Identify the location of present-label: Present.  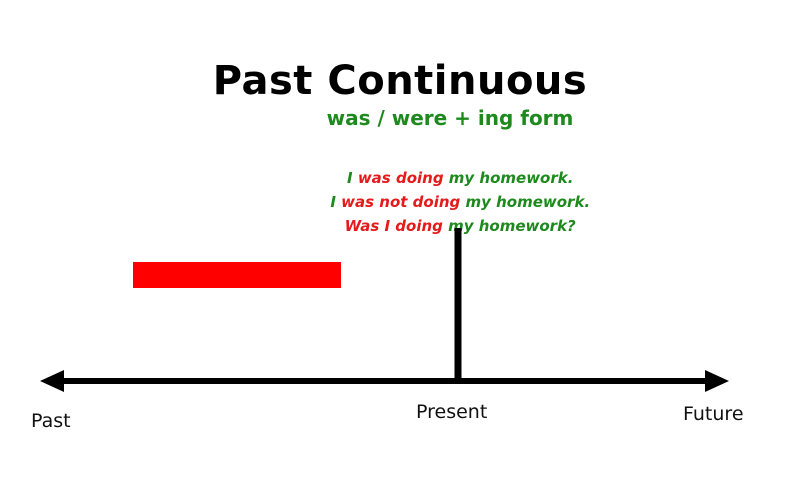
(452, 412).